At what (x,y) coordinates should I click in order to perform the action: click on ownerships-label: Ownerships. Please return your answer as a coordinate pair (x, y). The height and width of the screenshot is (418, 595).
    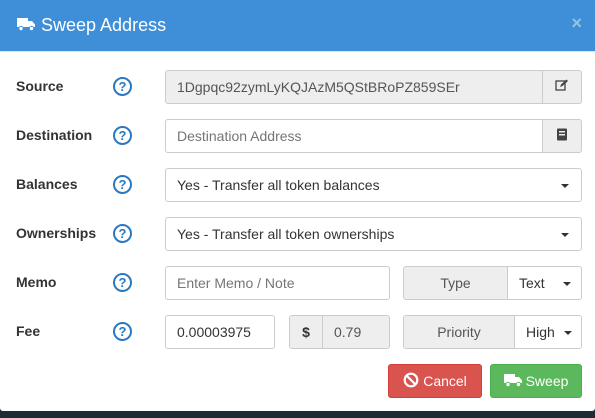
    Looking at the image, I should click on (56, 233).